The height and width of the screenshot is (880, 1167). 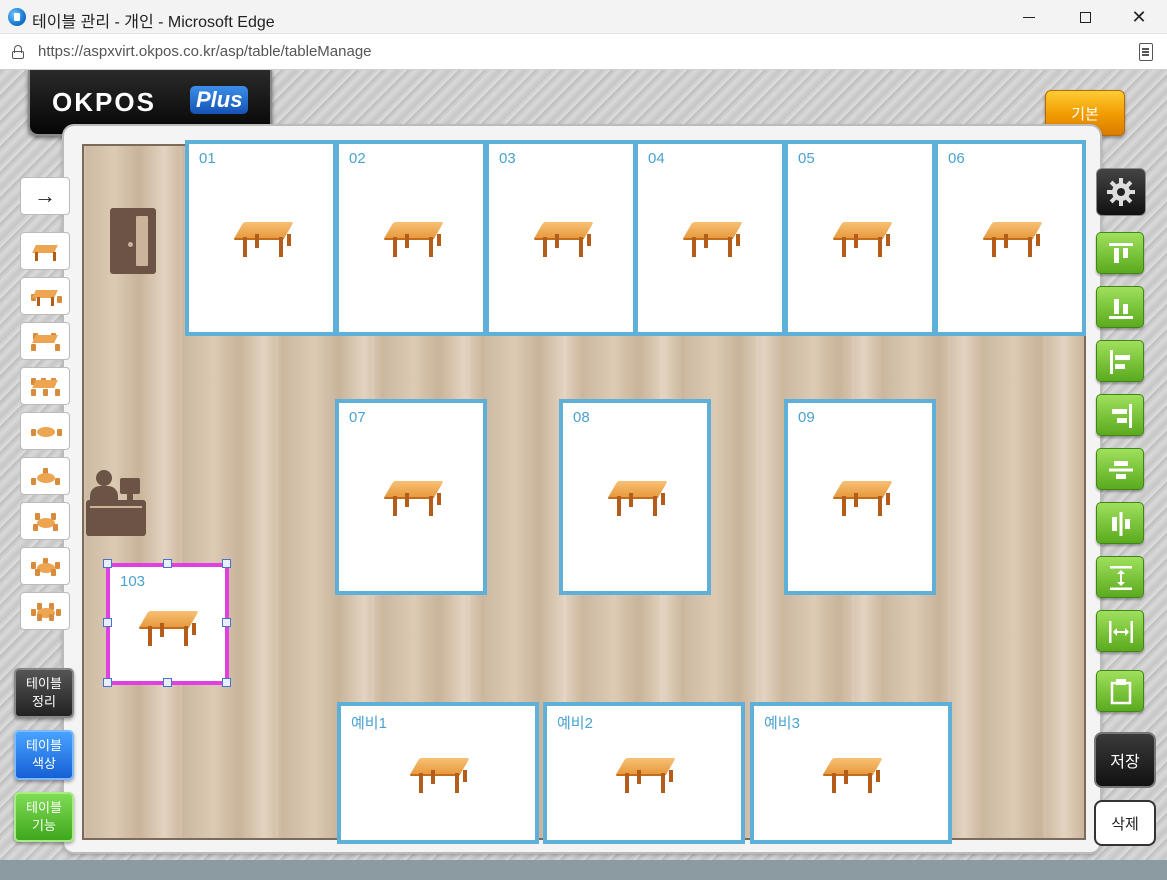 I want to click on same-size-button, so click(x=1120, y=691).